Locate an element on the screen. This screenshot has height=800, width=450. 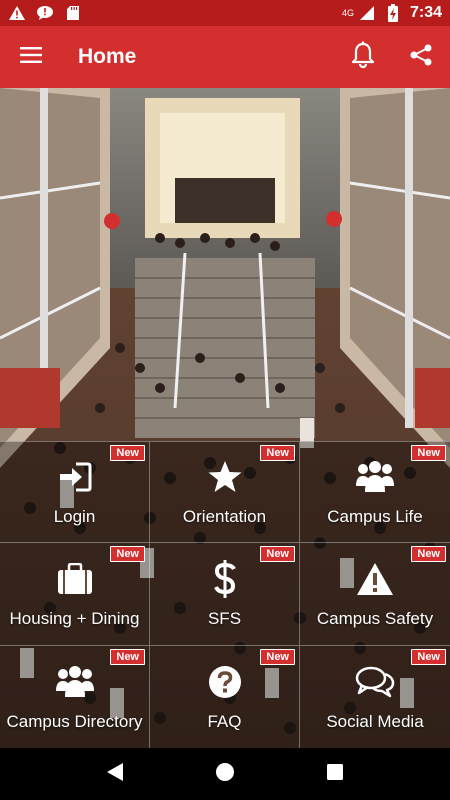
tile-social-media: New Social Media is located at coordinates (375, 697).